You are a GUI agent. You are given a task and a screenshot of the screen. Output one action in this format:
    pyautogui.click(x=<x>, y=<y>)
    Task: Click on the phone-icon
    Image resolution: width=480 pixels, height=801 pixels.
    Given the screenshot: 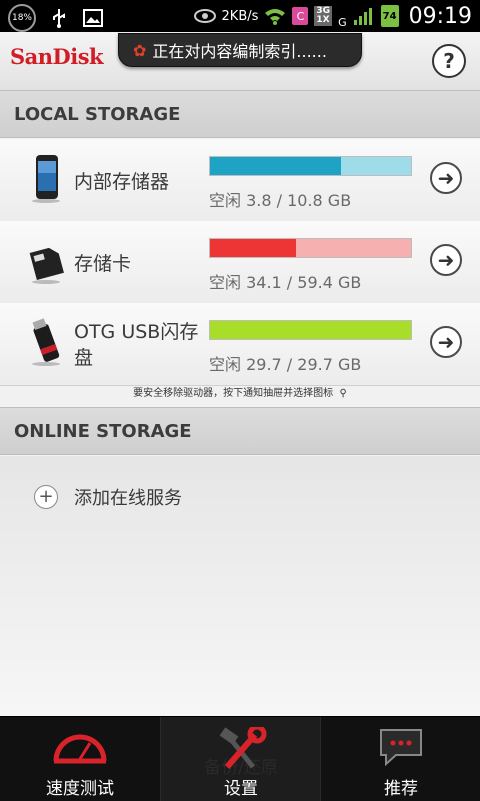 What is the action you would take?
    pyautogui.click(x=46, y=178)
    